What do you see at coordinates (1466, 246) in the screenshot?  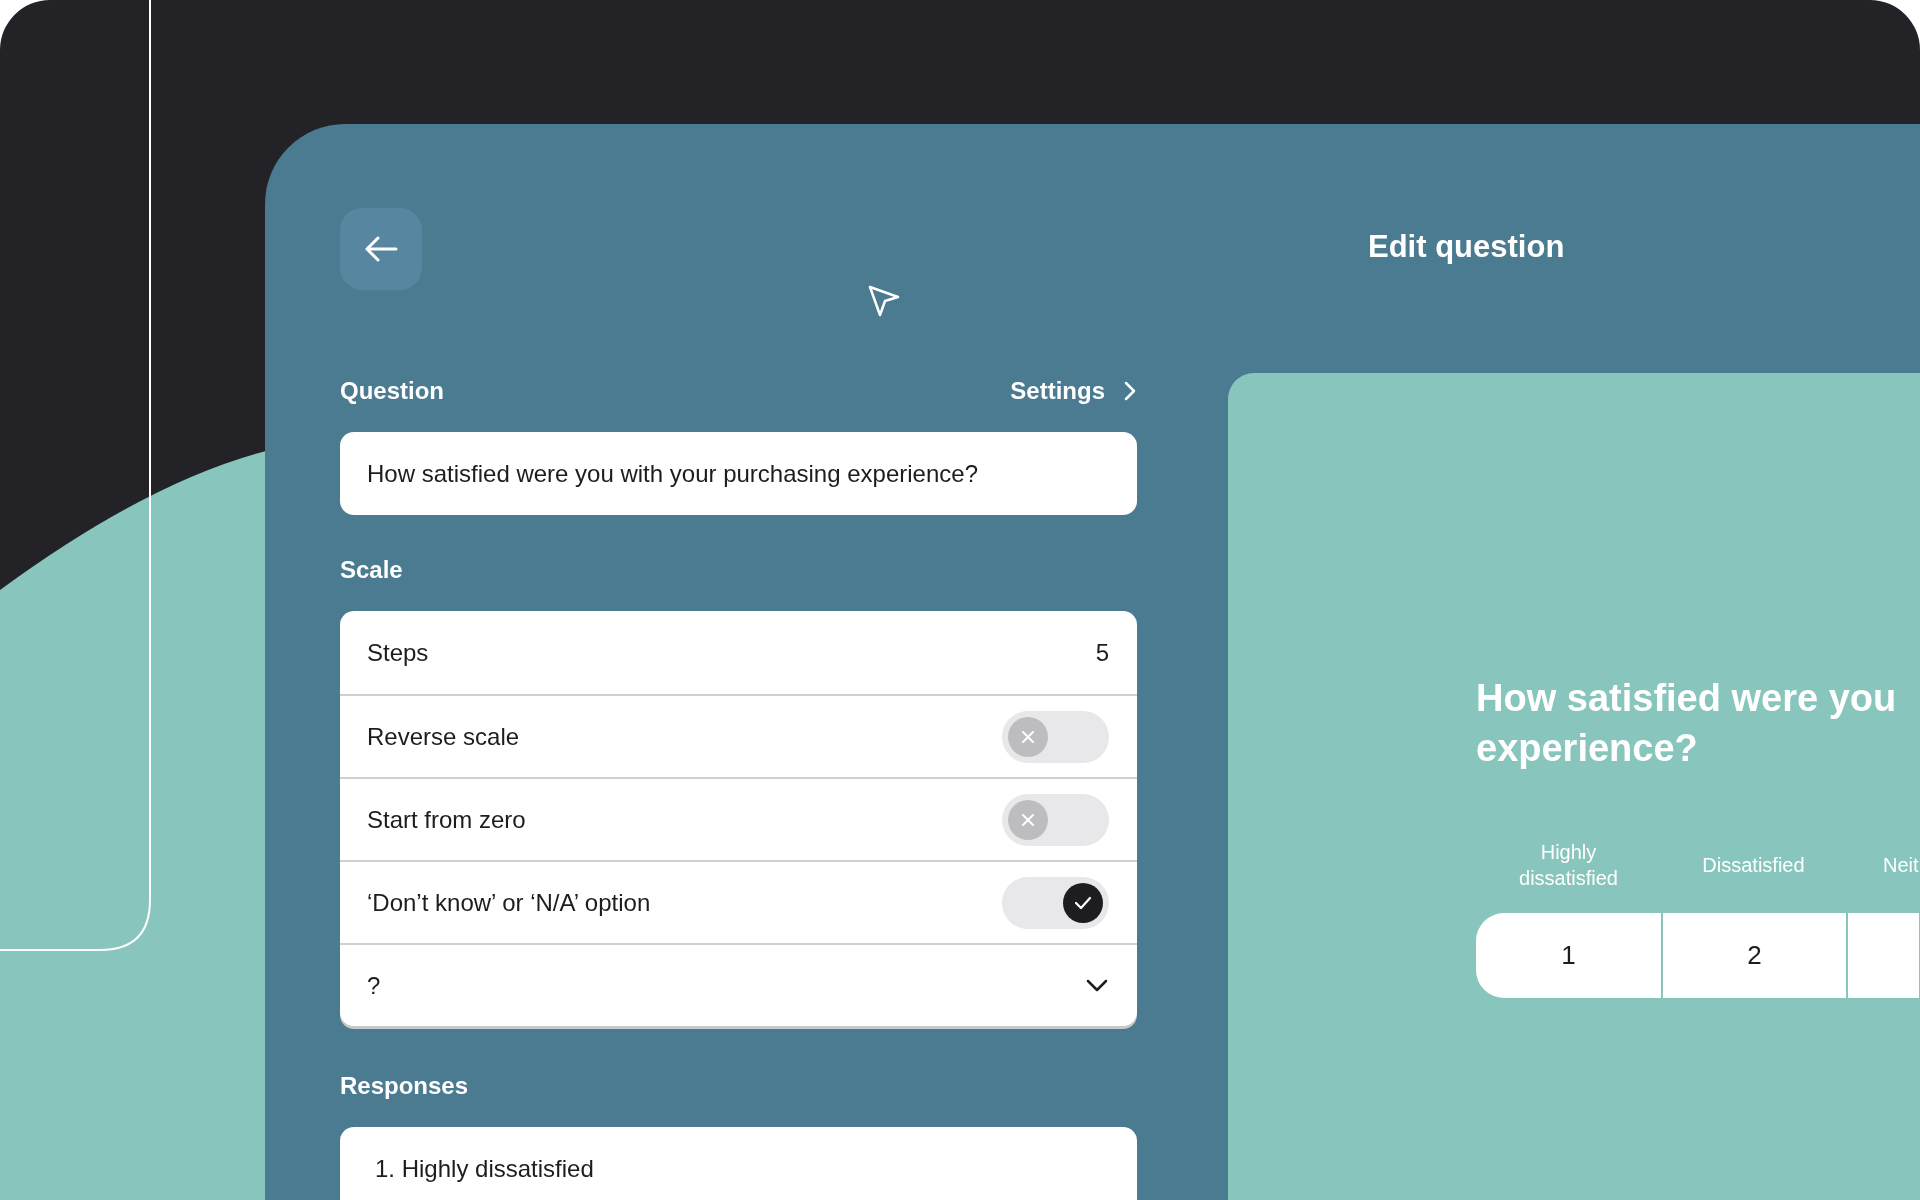 I see `page-title: Edit question` at bounding box center [1466, 246].